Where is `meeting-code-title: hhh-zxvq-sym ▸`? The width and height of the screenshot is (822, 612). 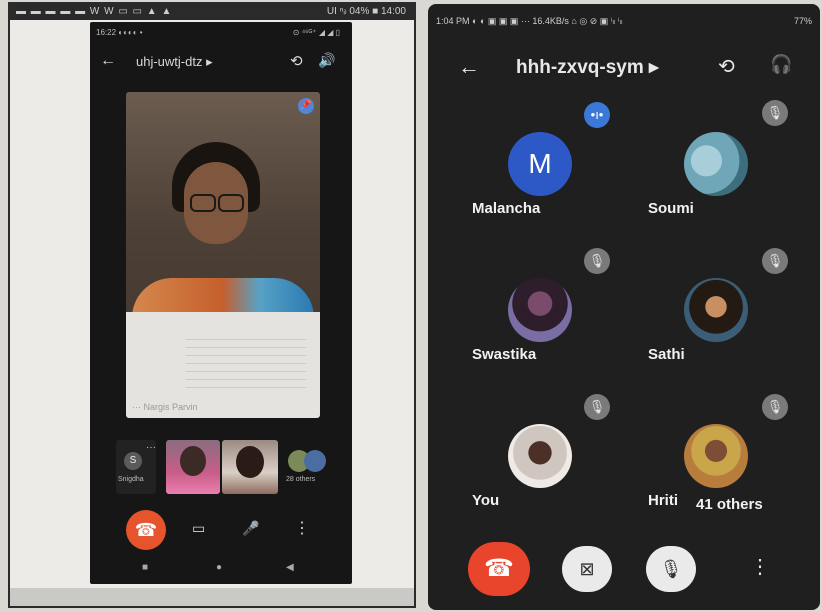 meeting-code-title: hhh-zxvq-sym ▸ is located at coordinates (587, 67).